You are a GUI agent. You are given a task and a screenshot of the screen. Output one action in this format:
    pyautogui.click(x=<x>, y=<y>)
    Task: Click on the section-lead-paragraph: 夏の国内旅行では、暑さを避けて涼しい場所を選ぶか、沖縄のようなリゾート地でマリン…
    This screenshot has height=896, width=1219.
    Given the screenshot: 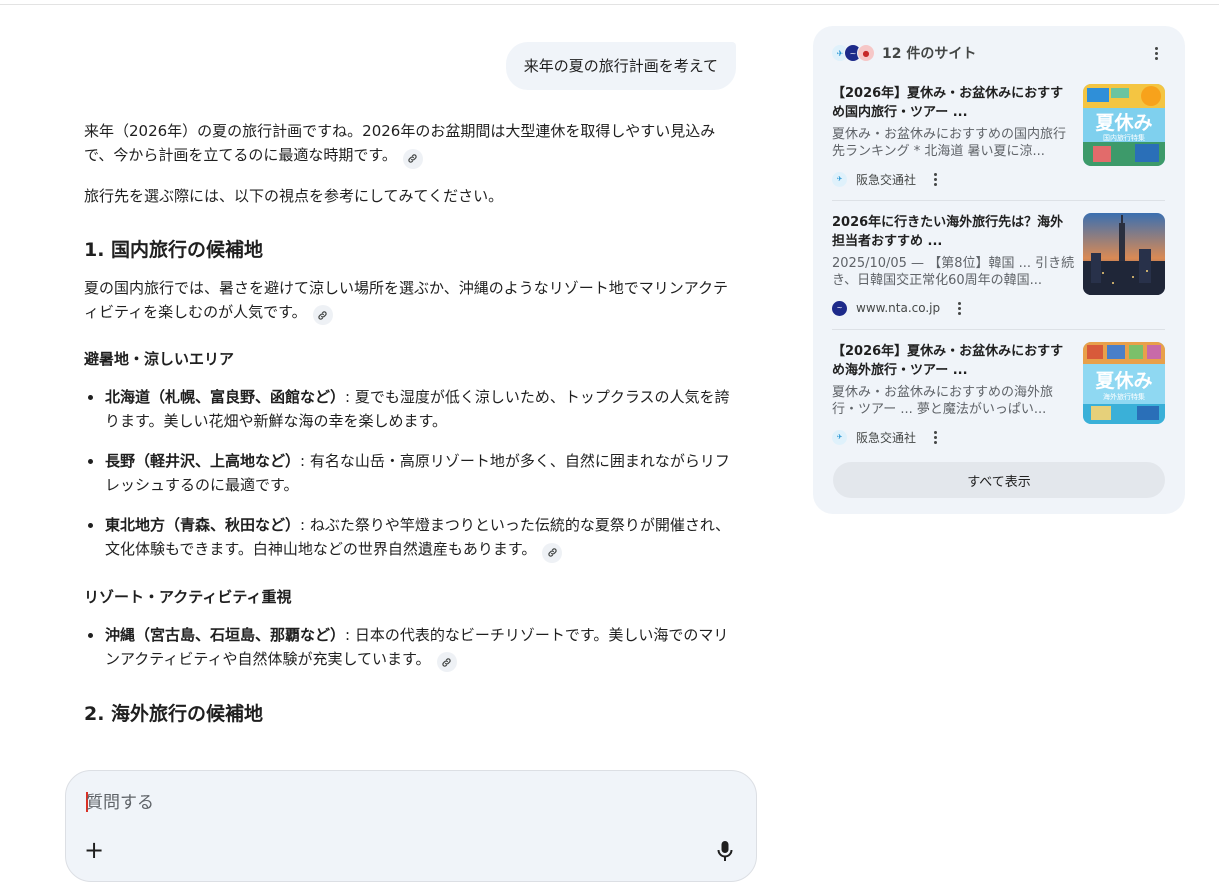 What is the action you would take?
    pyautogui.click(x=411, y=300)
    